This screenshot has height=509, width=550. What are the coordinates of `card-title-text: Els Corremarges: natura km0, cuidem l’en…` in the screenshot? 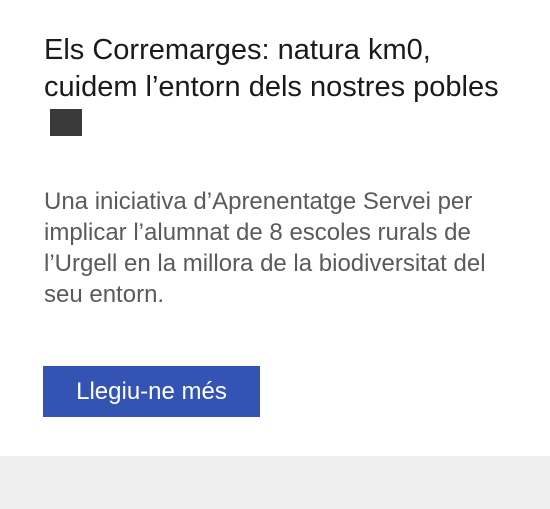 It's located at (271, 68).